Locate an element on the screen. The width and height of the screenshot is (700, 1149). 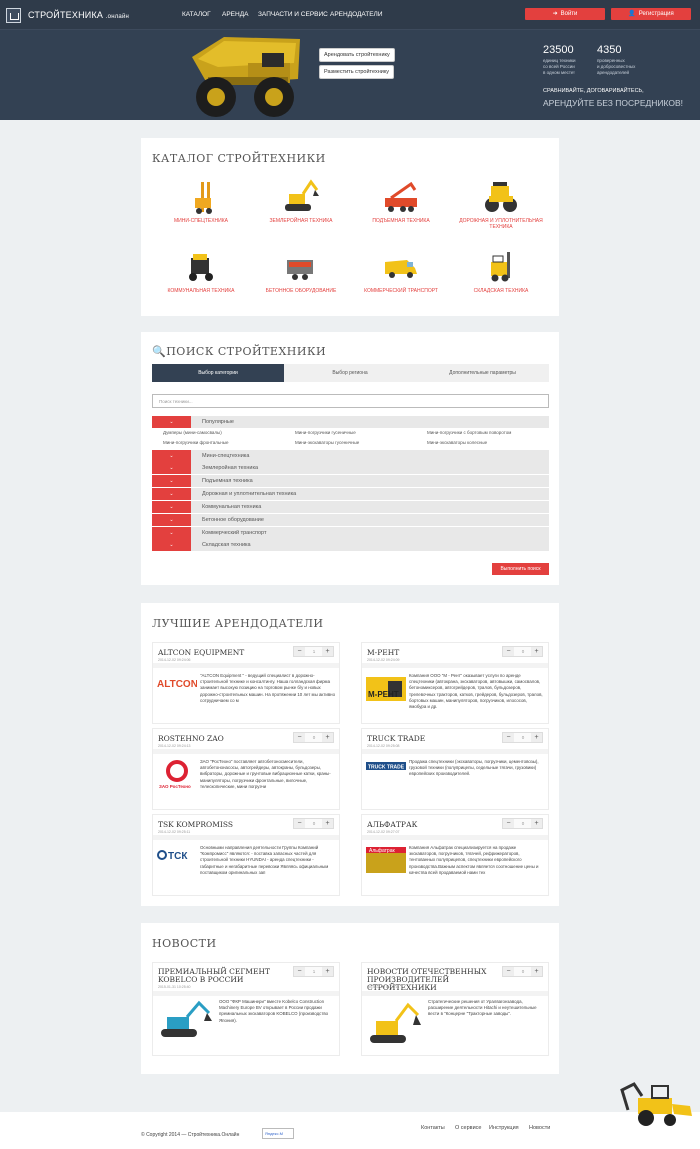
lessor-name: М-РЕНТ is located at coordinates (383, 652).